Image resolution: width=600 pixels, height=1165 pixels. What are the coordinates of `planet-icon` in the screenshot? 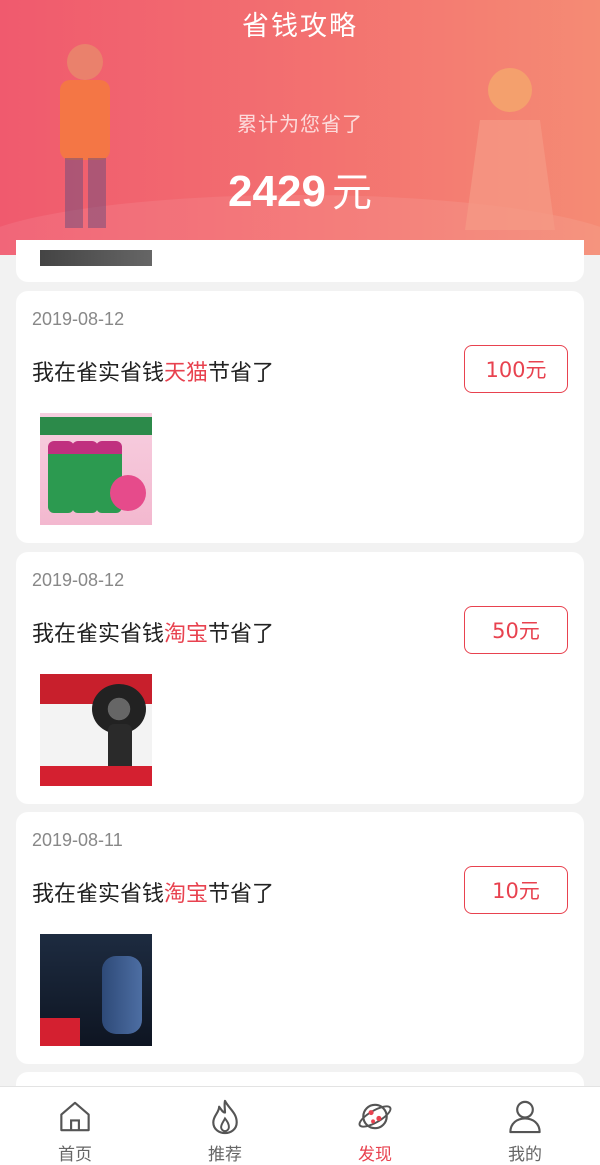 It's located at (375, 1116).